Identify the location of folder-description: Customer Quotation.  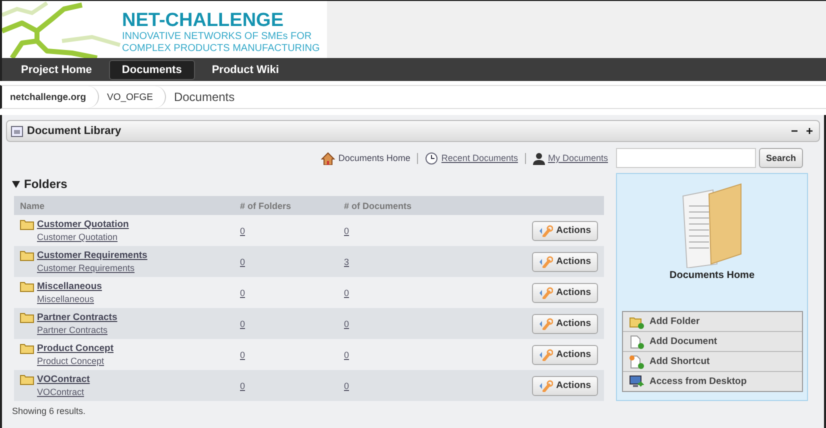
(83, 237).